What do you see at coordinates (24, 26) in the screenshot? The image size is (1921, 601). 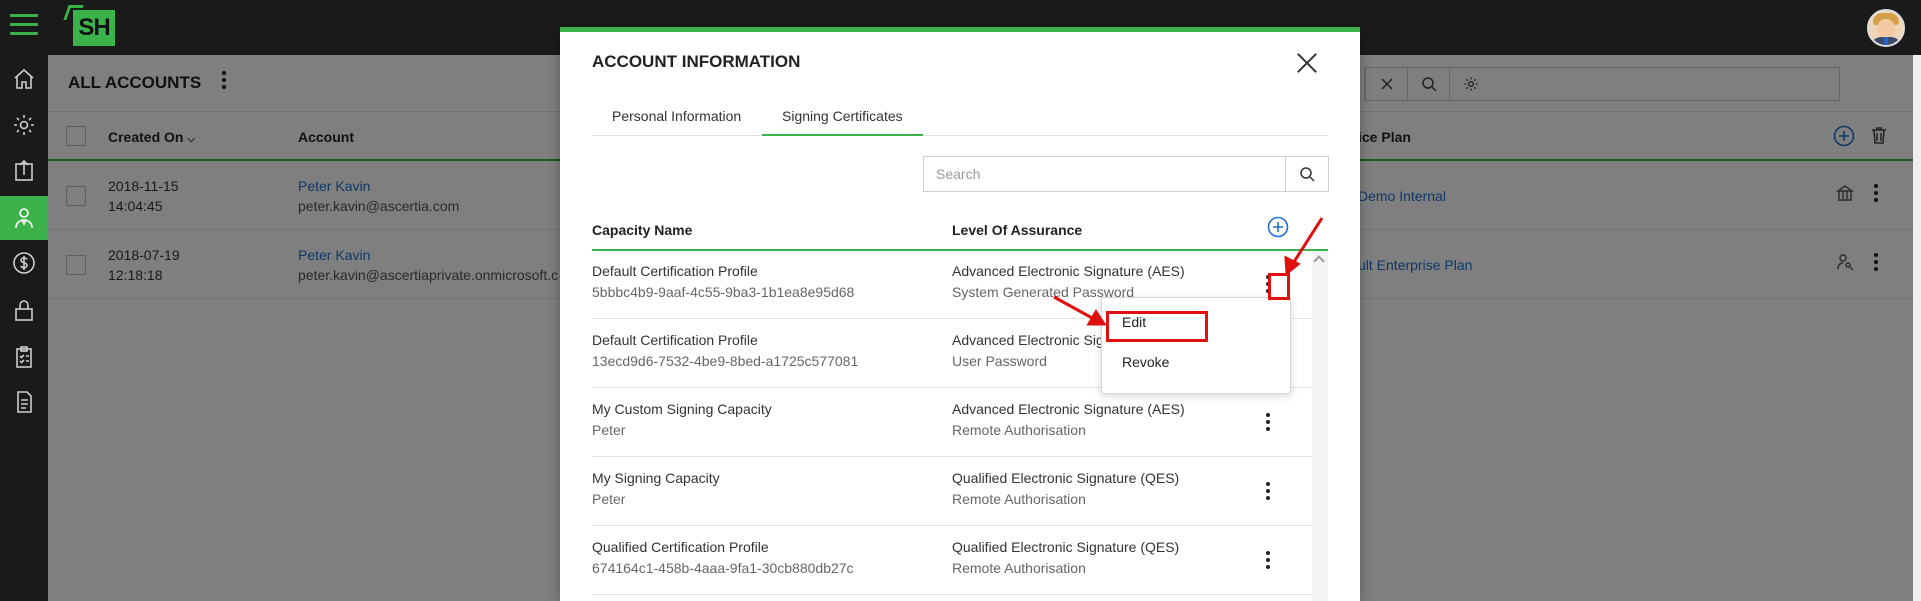 I see `hamburger-menu-icon` at bounding box center [24, 26].